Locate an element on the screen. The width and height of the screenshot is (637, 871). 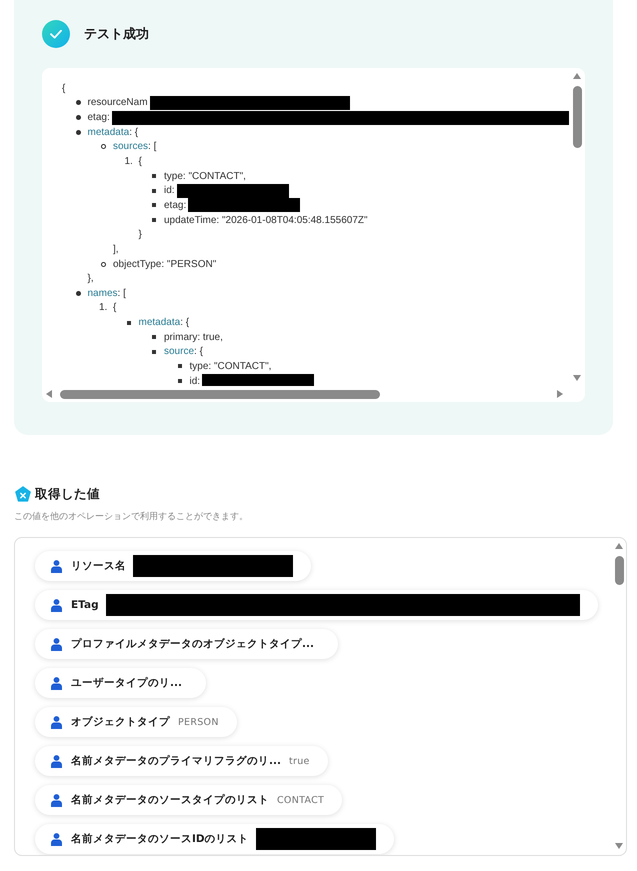
status-title: テスト成功 is located at coordinates (116, 34).